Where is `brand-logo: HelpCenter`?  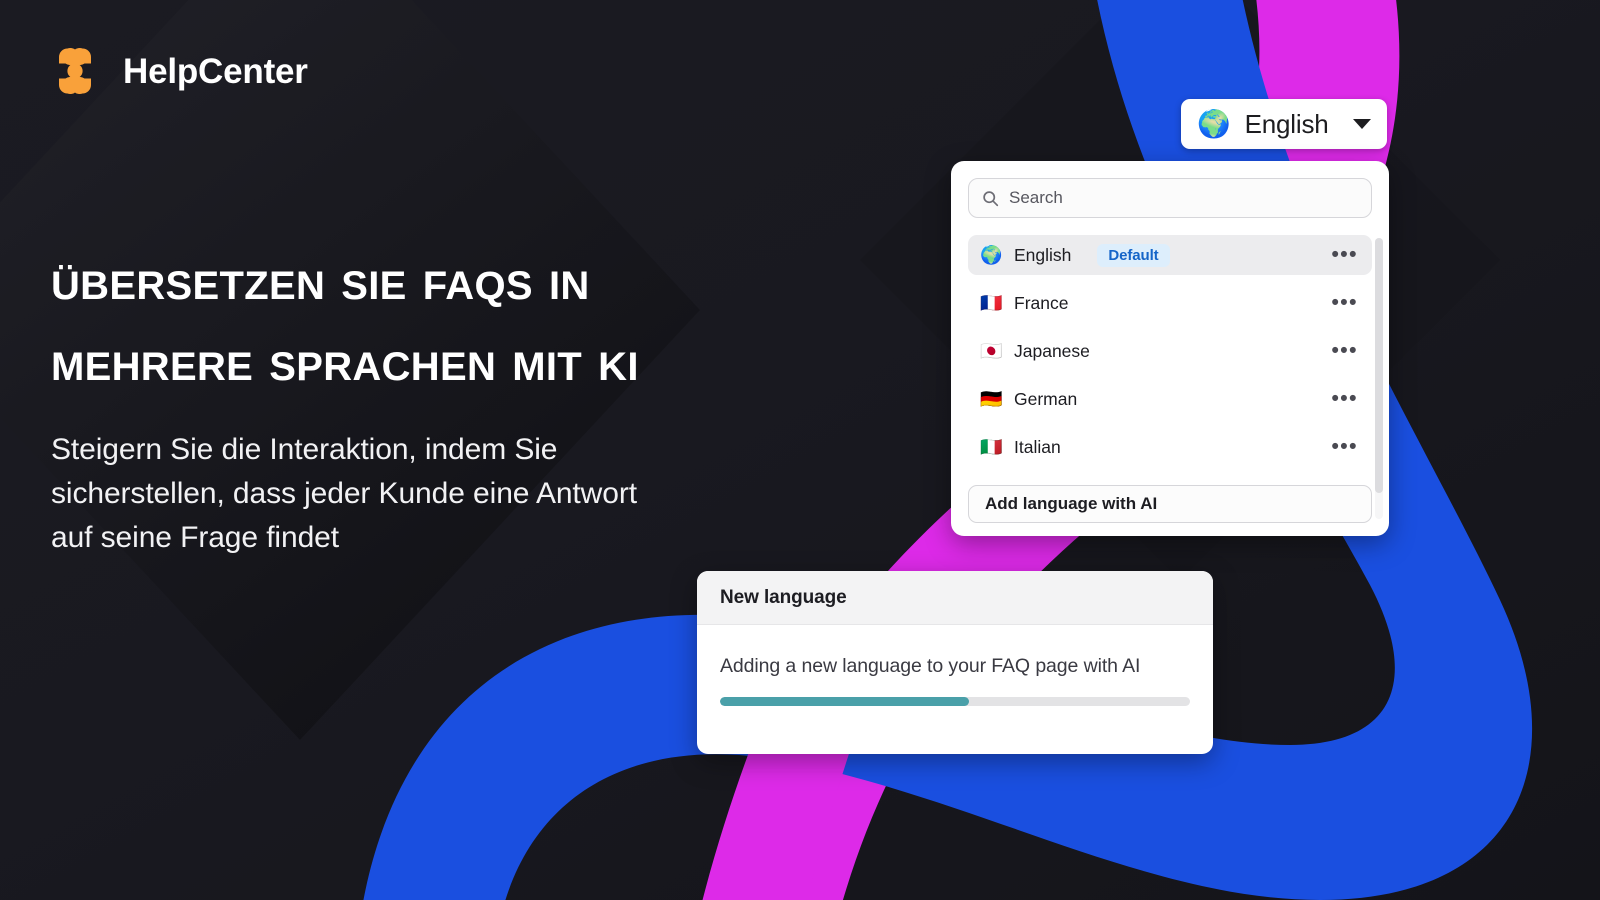
brand-logo: HelpCenter is located at coordinates (176, 71).